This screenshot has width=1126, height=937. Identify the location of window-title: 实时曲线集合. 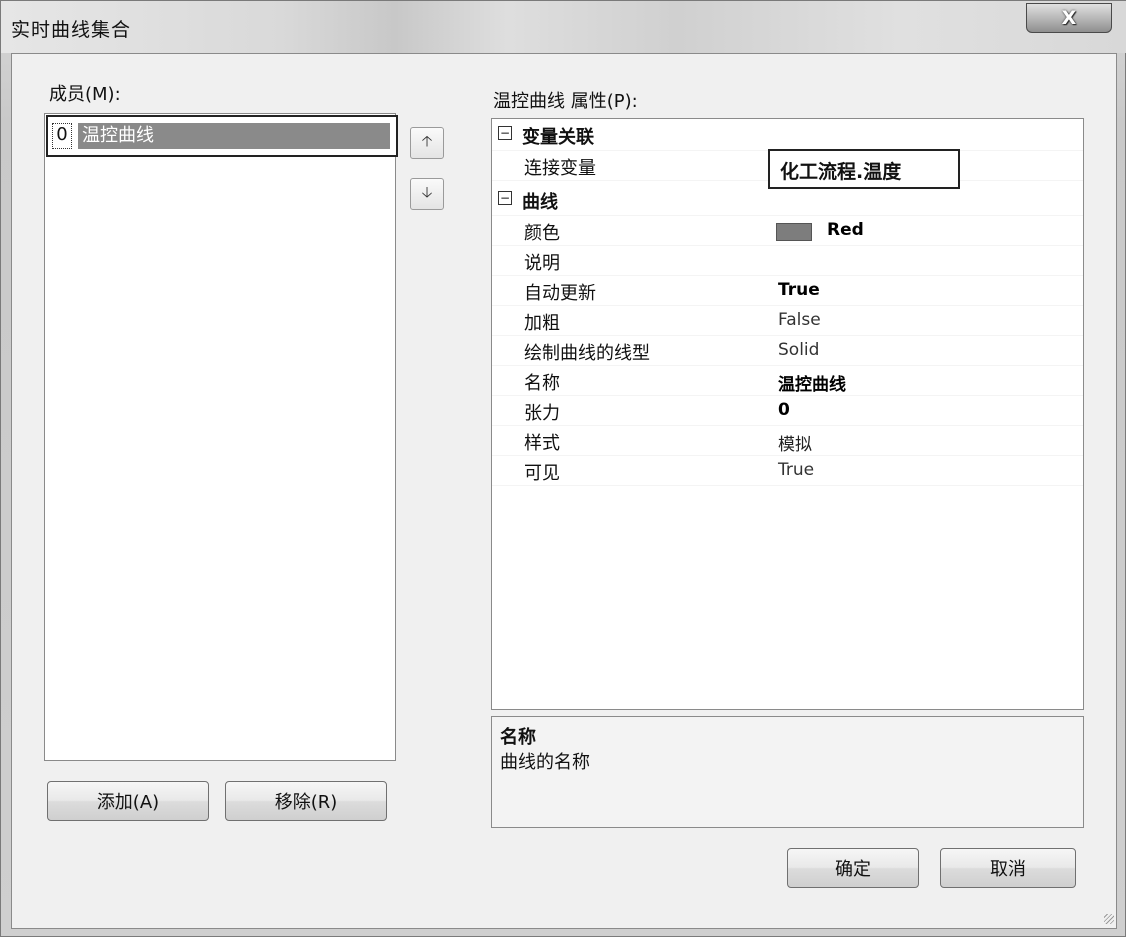
(71, 30).